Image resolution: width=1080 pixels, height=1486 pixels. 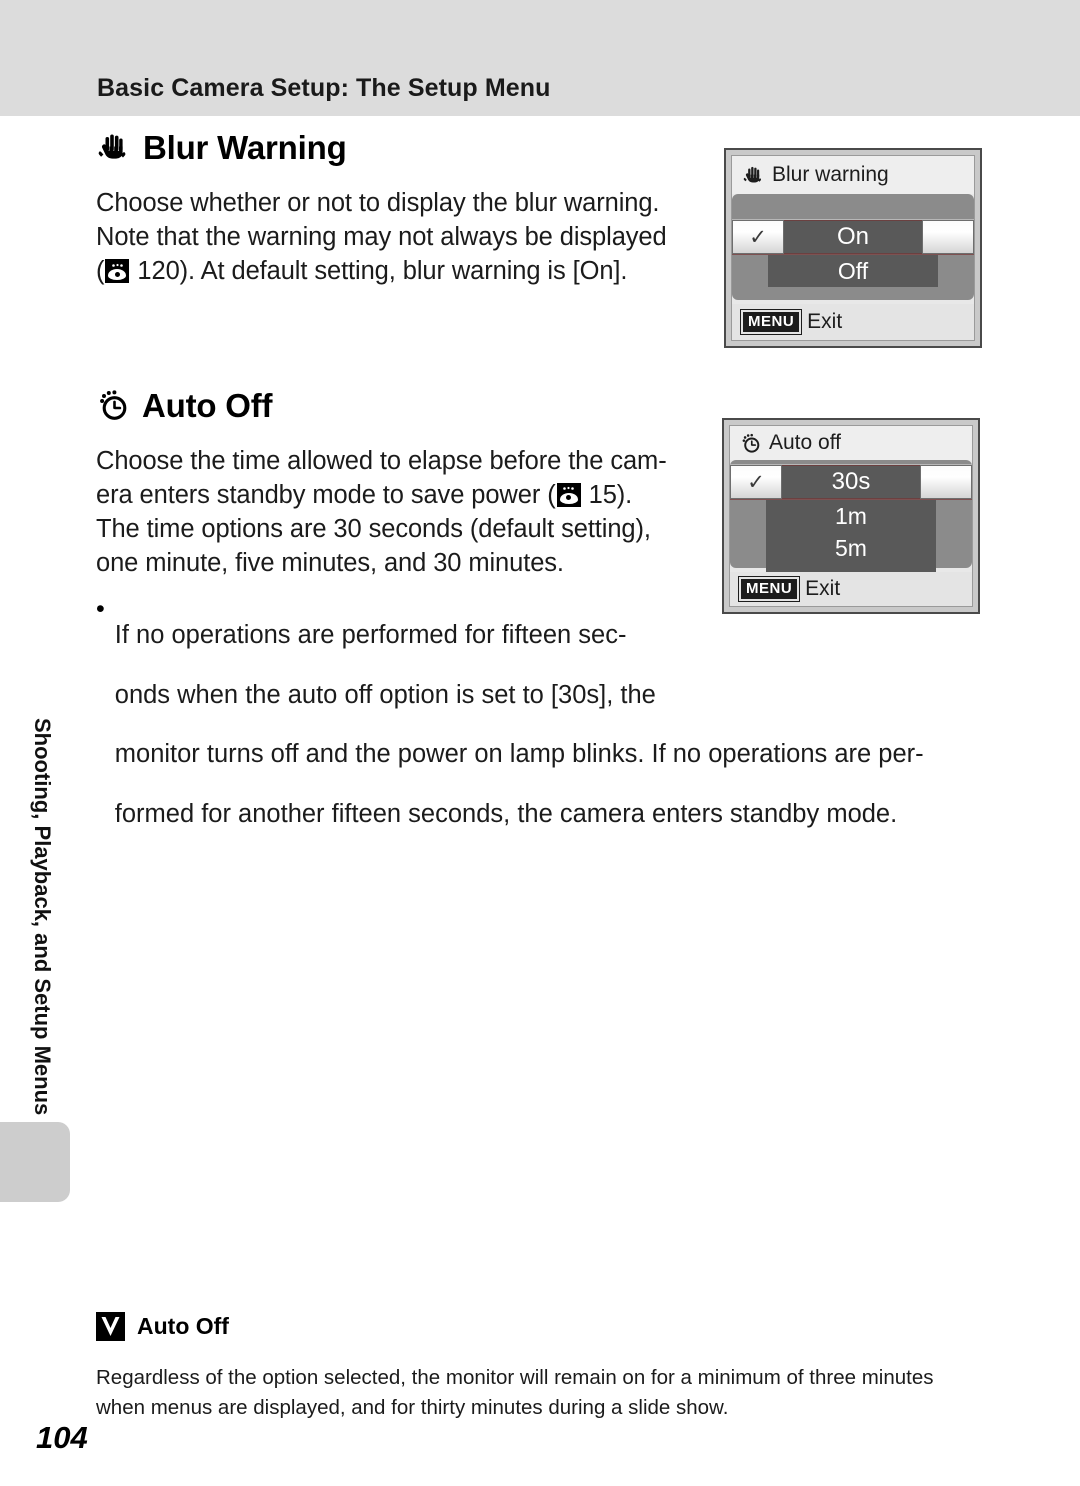 I want to click on breadcrumb: Basic Camera Setup: The Setup Menu, so click(x=324, y=88).